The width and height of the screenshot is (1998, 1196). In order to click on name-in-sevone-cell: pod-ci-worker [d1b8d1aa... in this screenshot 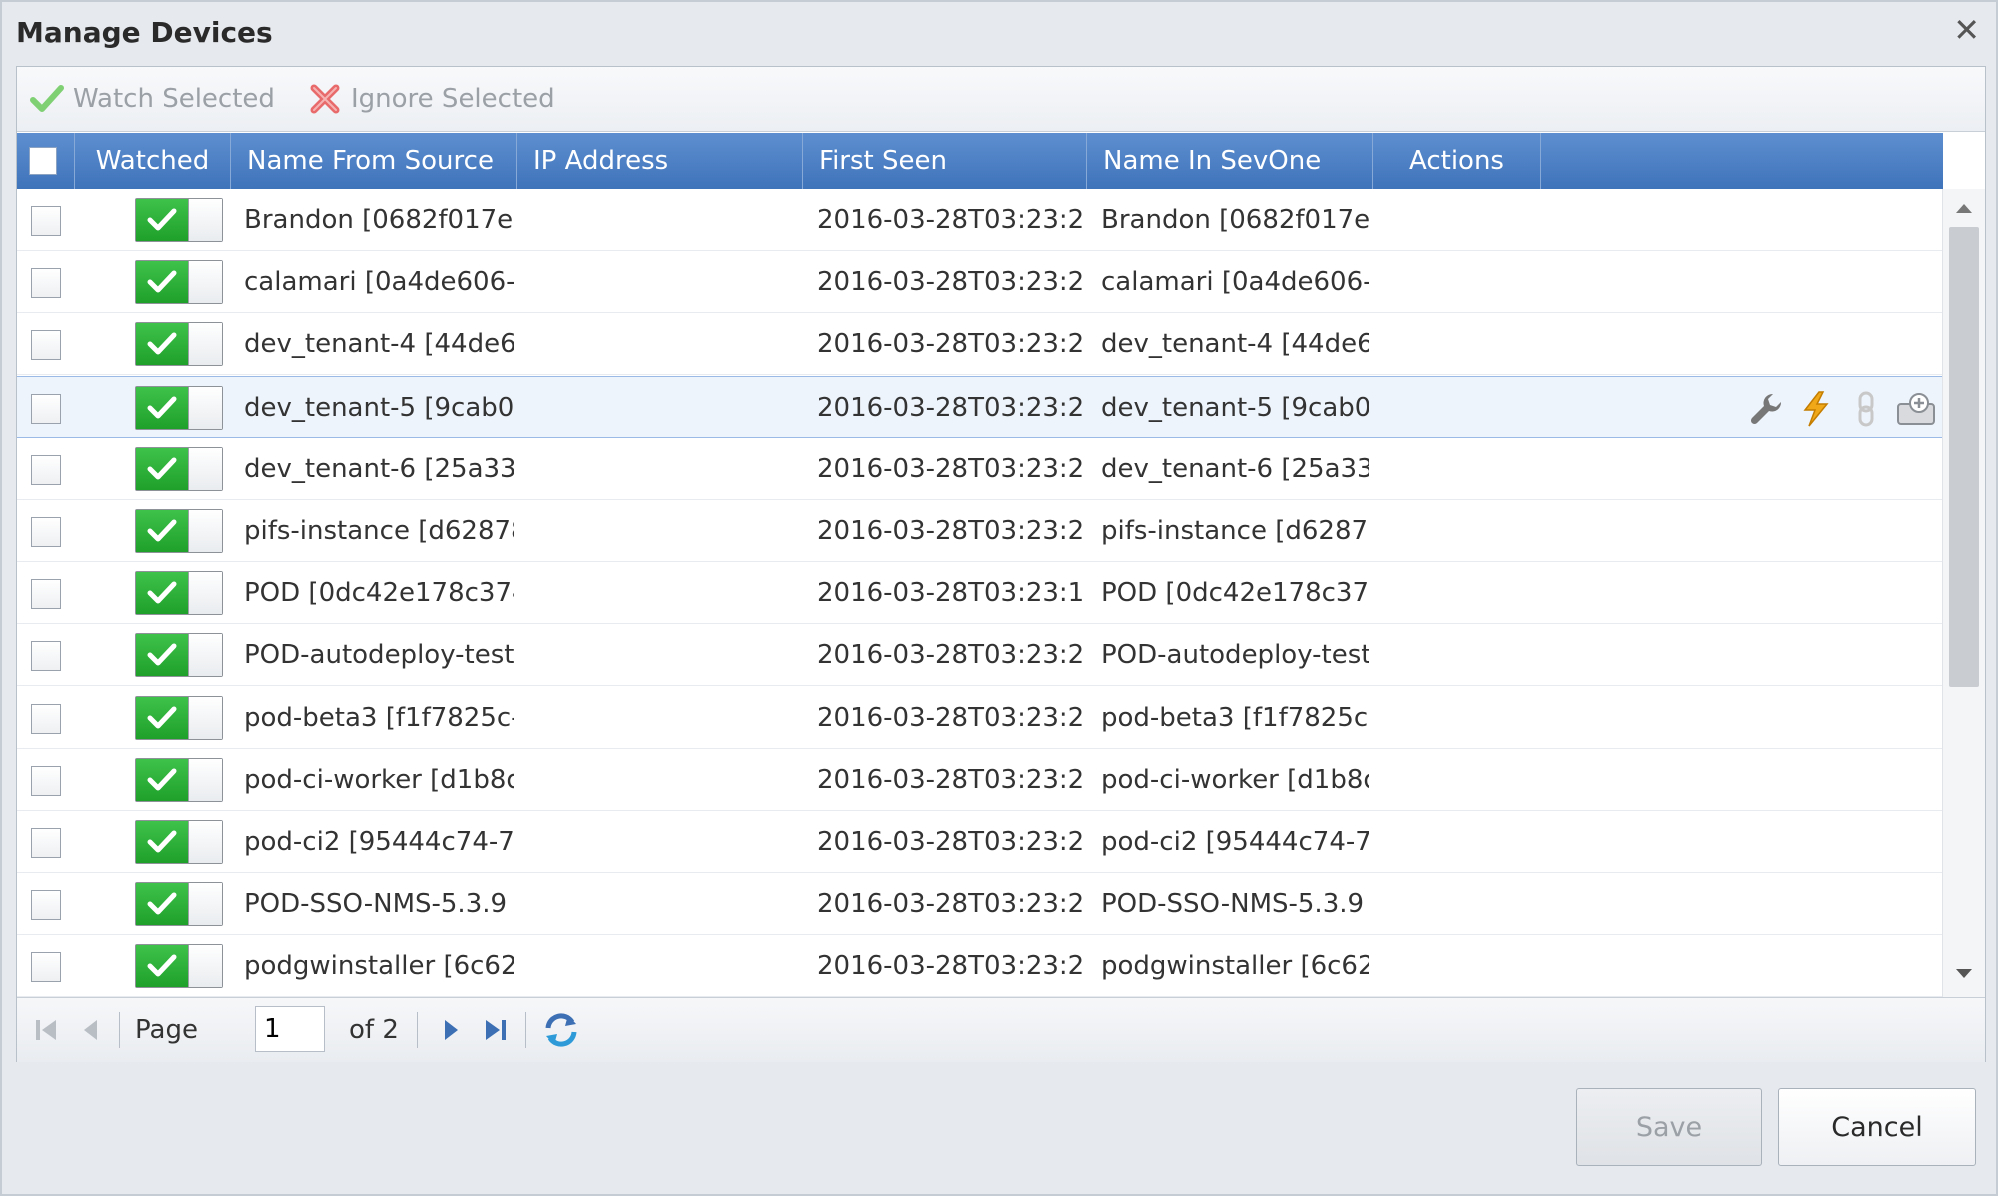, I will do `click(1235, 779)`.